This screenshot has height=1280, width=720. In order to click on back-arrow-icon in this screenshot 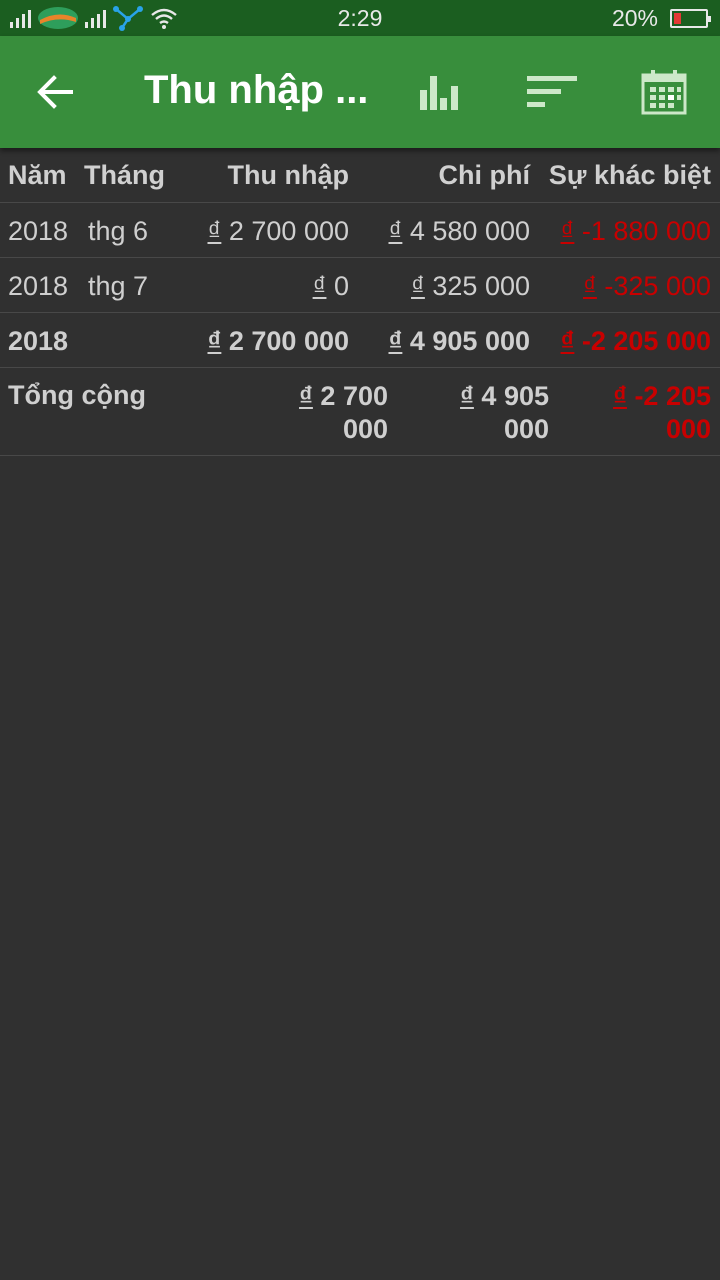, I will do `click(55, 92)`.